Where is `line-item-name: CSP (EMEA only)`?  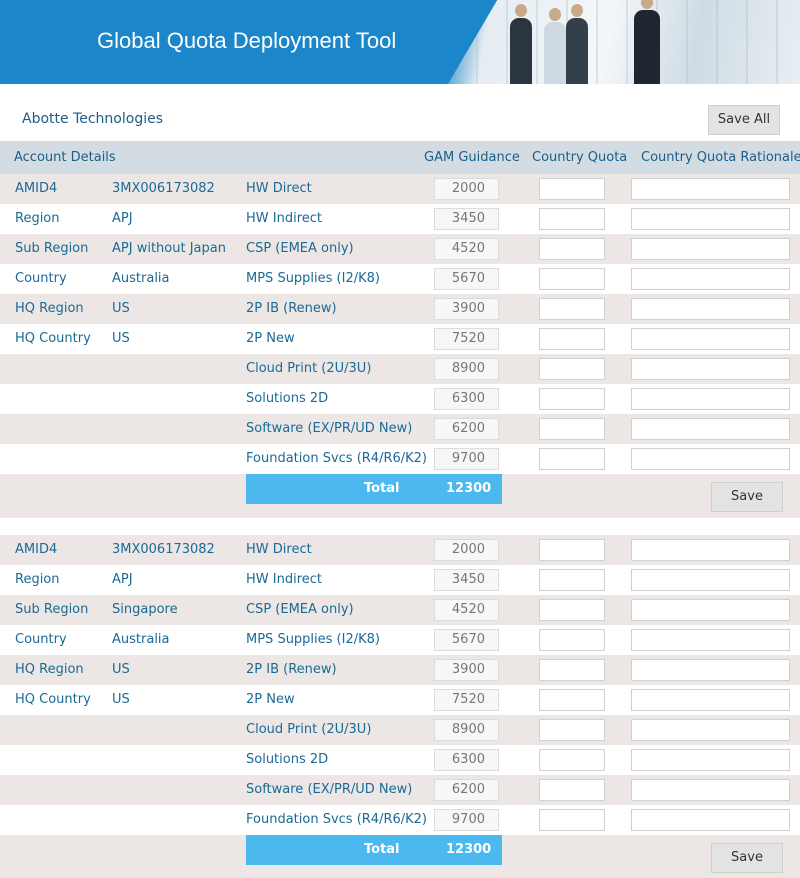
line-item-name: CSP (EMEA only) is located at coordinates (300, 248).